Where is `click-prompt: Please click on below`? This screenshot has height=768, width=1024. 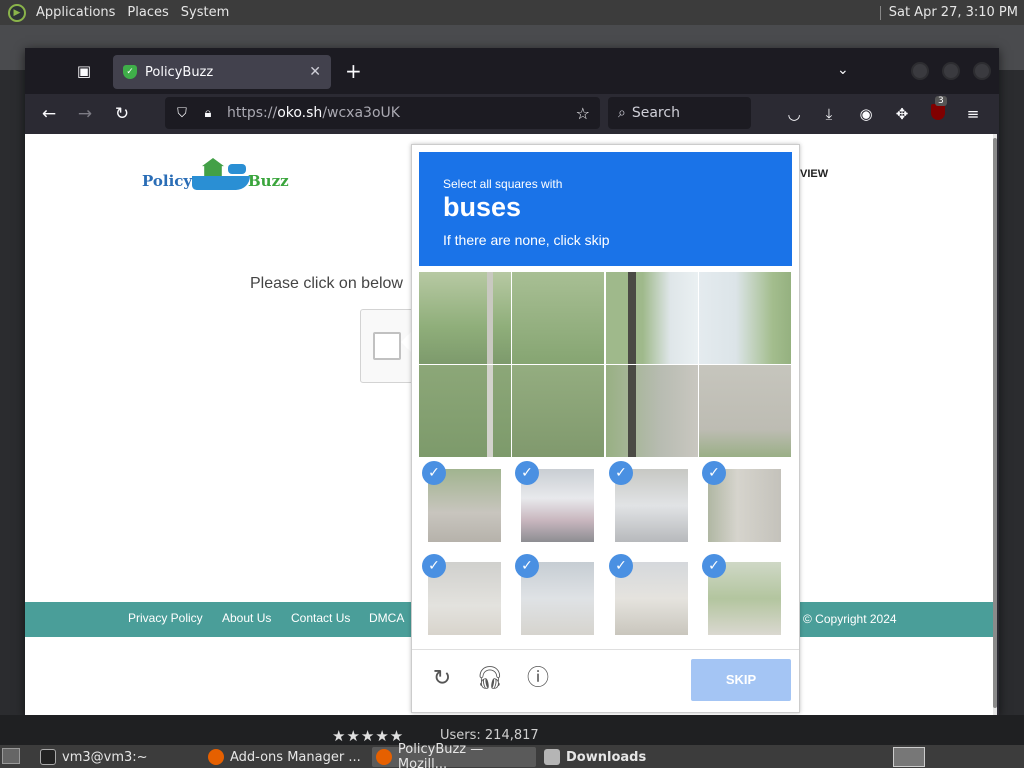
click-prompt: Please click on below is located at coordinates (326, 283).